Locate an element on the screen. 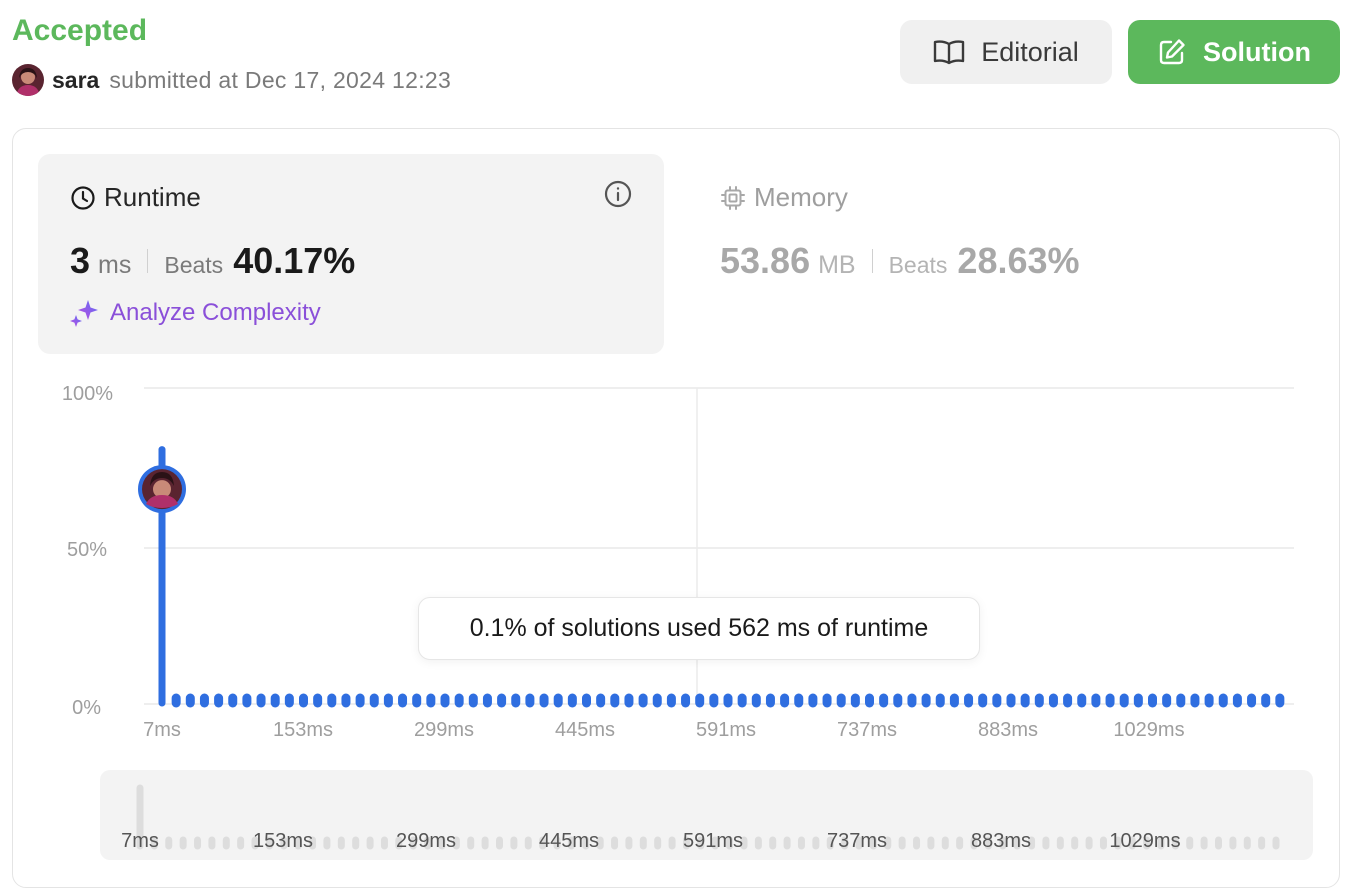  y-tick-label: 100% is located at coordinates (87, 394).